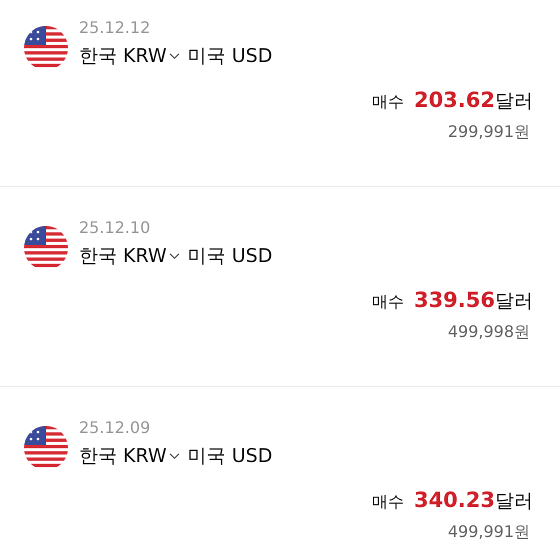 Image resolution: width=560 pixels, height=560 pixels. What do you see at coordinates (489, 532) in the screenshot?
I see `krw-amount: 499,991원` at bounding box center [489, 532].